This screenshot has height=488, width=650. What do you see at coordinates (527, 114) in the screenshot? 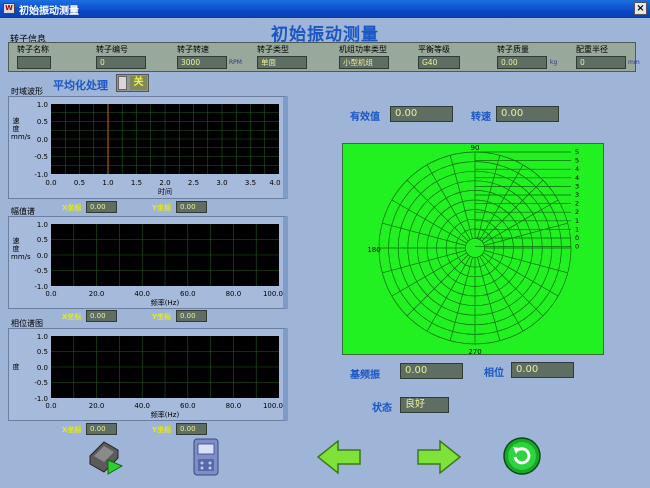
I see `speed-value: 0.00` at bounding box center [527, 114].